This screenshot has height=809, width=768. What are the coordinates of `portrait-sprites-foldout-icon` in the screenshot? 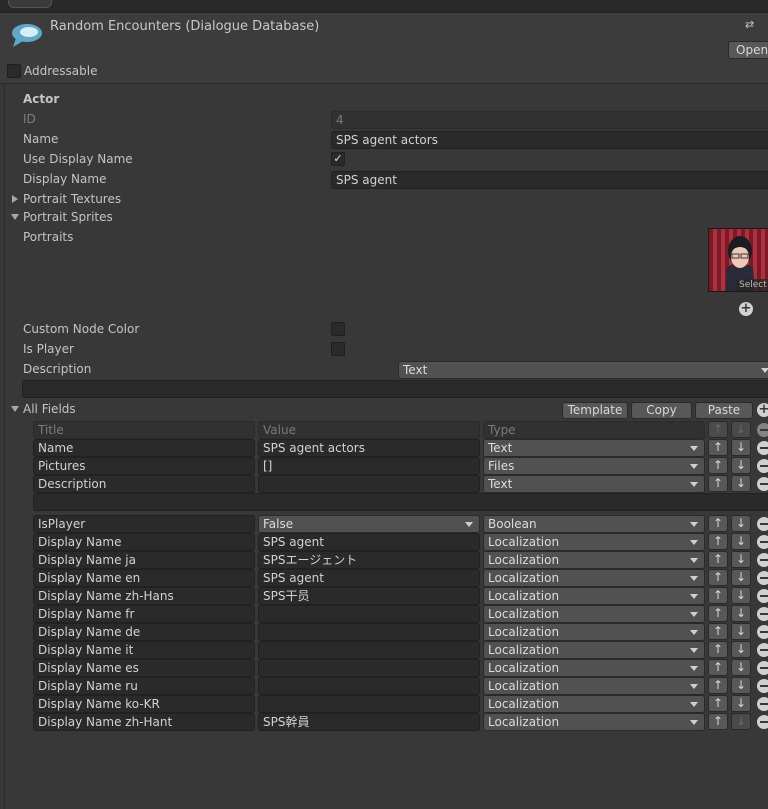 It's located at (15, 217).